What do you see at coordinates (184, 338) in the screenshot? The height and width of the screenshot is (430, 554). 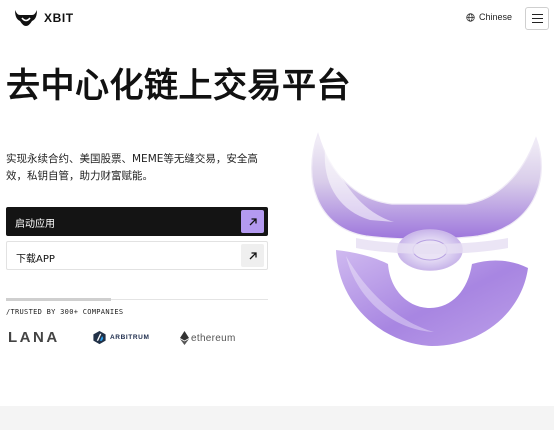 I see `ethereum-logo-icon` at bounding box center [184, 338].